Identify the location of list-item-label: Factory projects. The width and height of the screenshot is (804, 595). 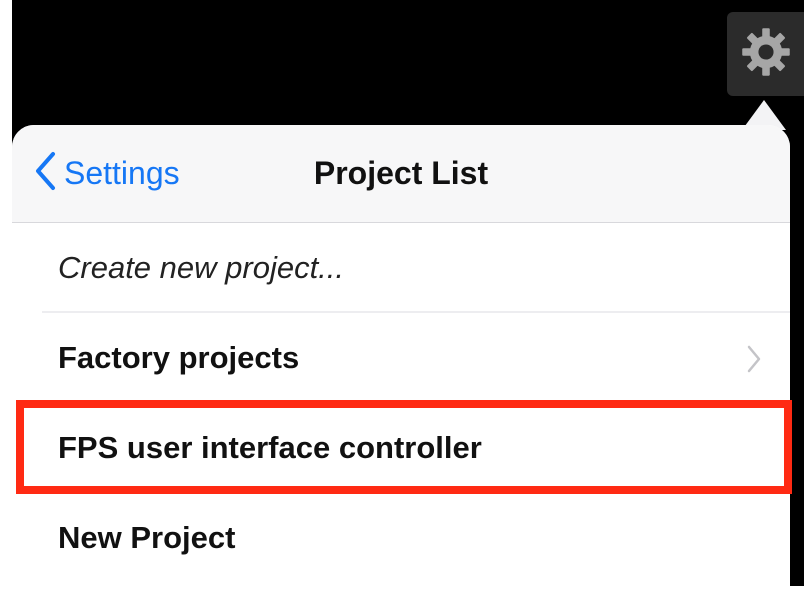
(179, 357).